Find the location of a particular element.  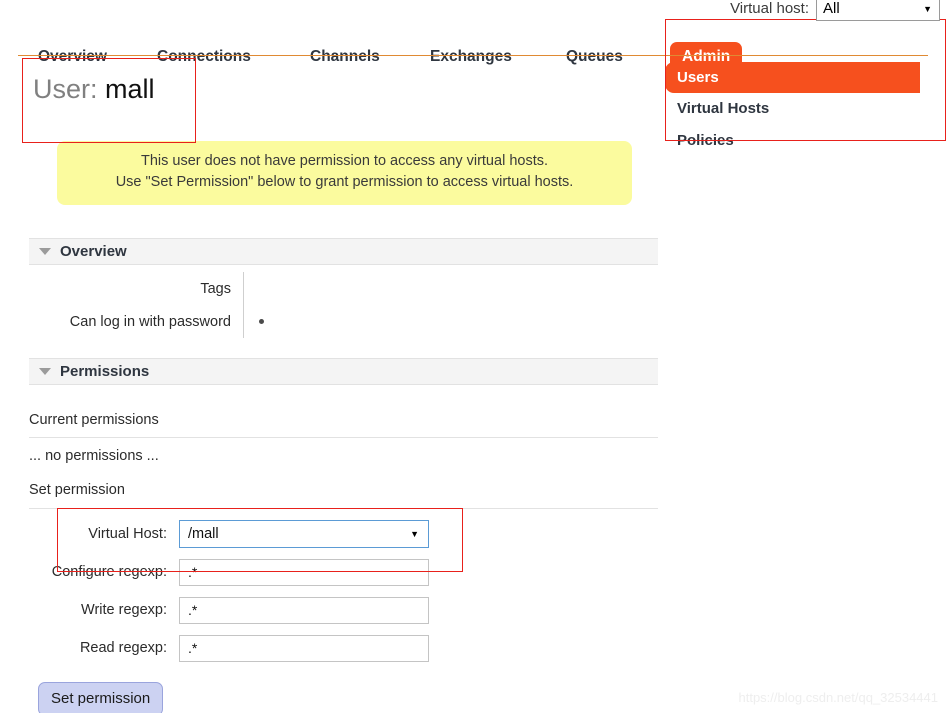

table-row: Tags is located at coordinates (343, 288).